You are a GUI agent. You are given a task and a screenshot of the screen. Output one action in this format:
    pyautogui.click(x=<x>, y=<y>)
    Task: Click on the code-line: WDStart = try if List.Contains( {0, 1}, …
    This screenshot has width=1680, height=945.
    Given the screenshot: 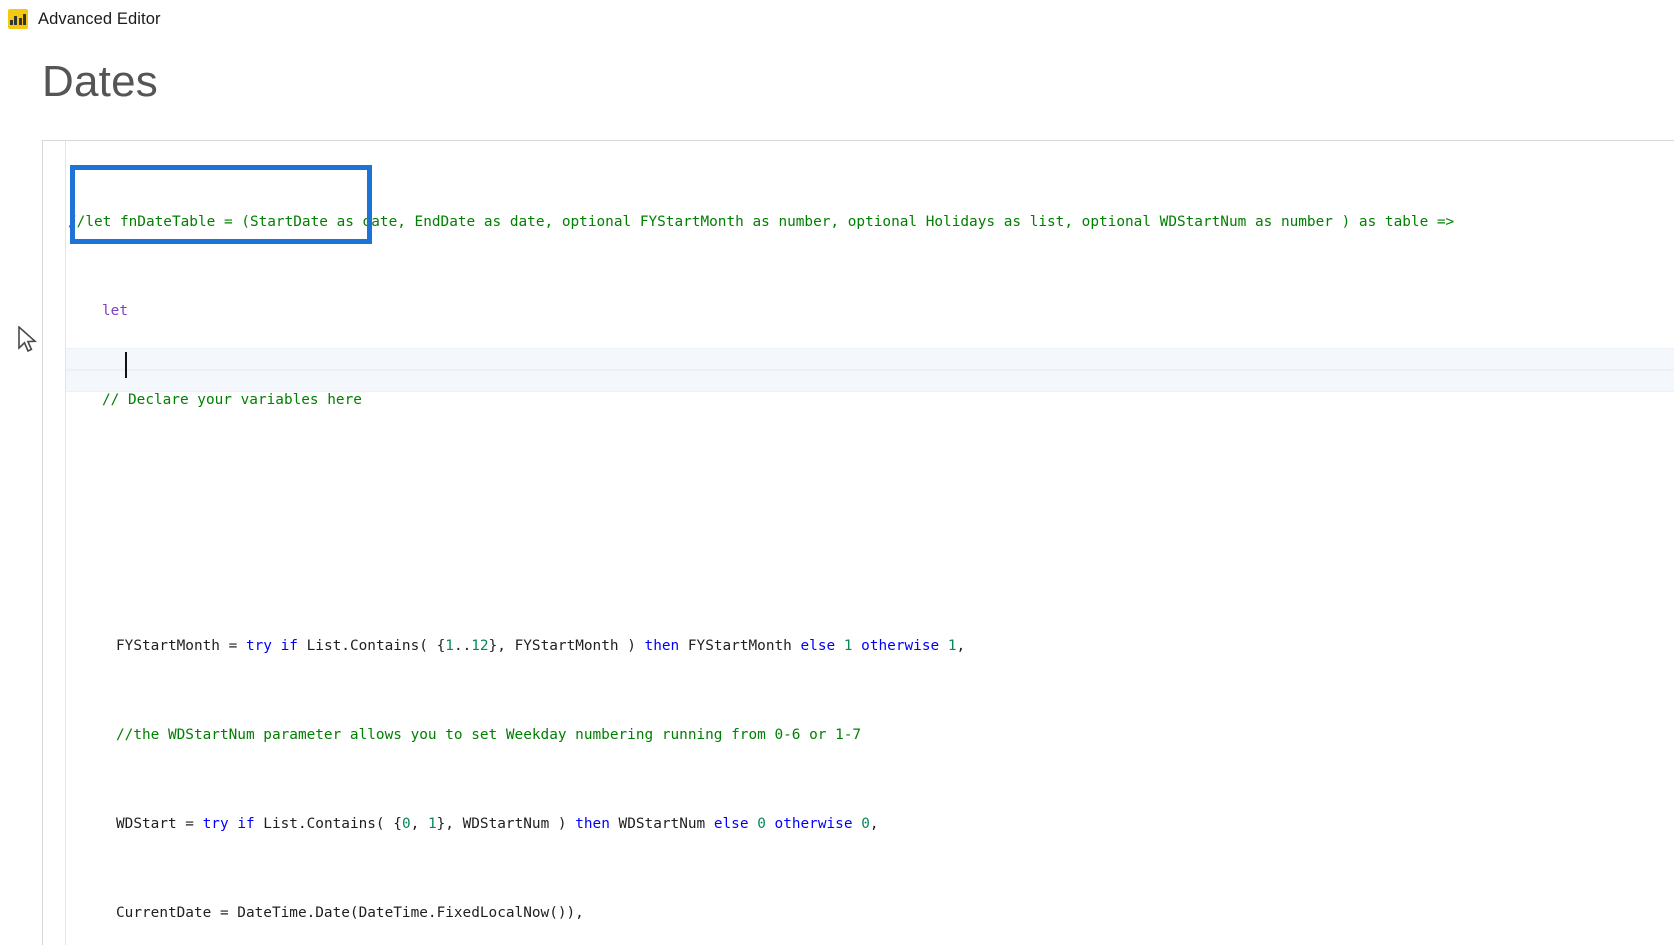 What is the action you would take?
    pyautogui.click(x=497, y=823)
    